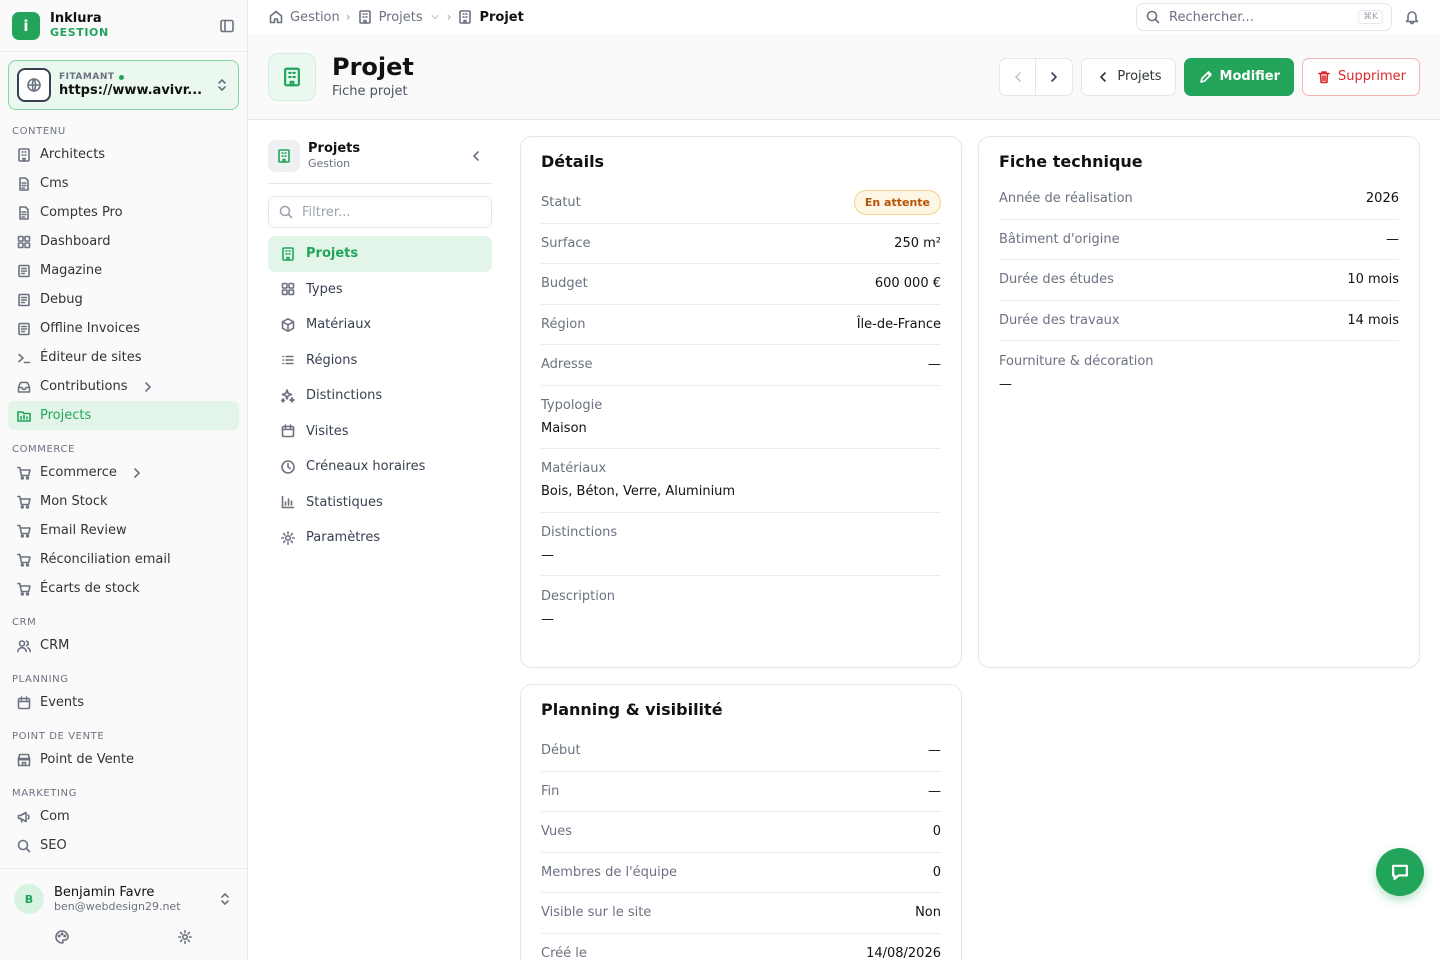 This screenshot has height=960, width=1440. Describe the element at coordinates (741, 832) in the screenshot. I see `field-vues: Vues 0` at that location.